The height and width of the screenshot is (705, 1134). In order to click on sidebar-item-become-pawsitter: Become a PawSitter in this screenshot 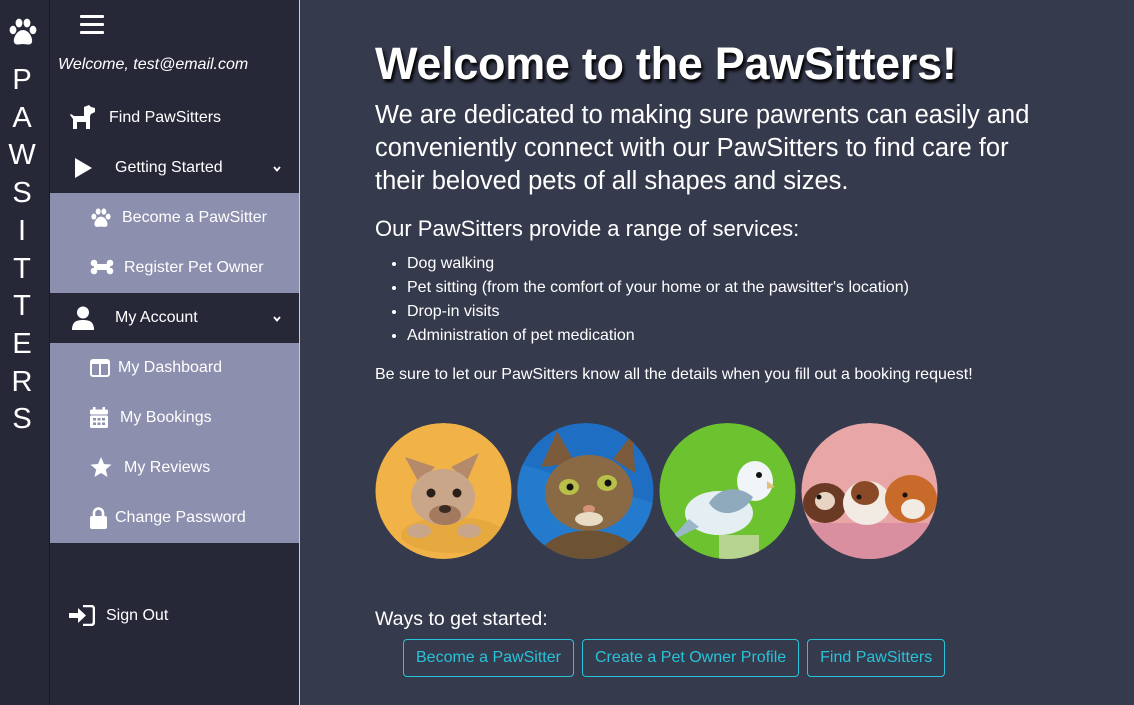, I will do `click(174, 218)`.